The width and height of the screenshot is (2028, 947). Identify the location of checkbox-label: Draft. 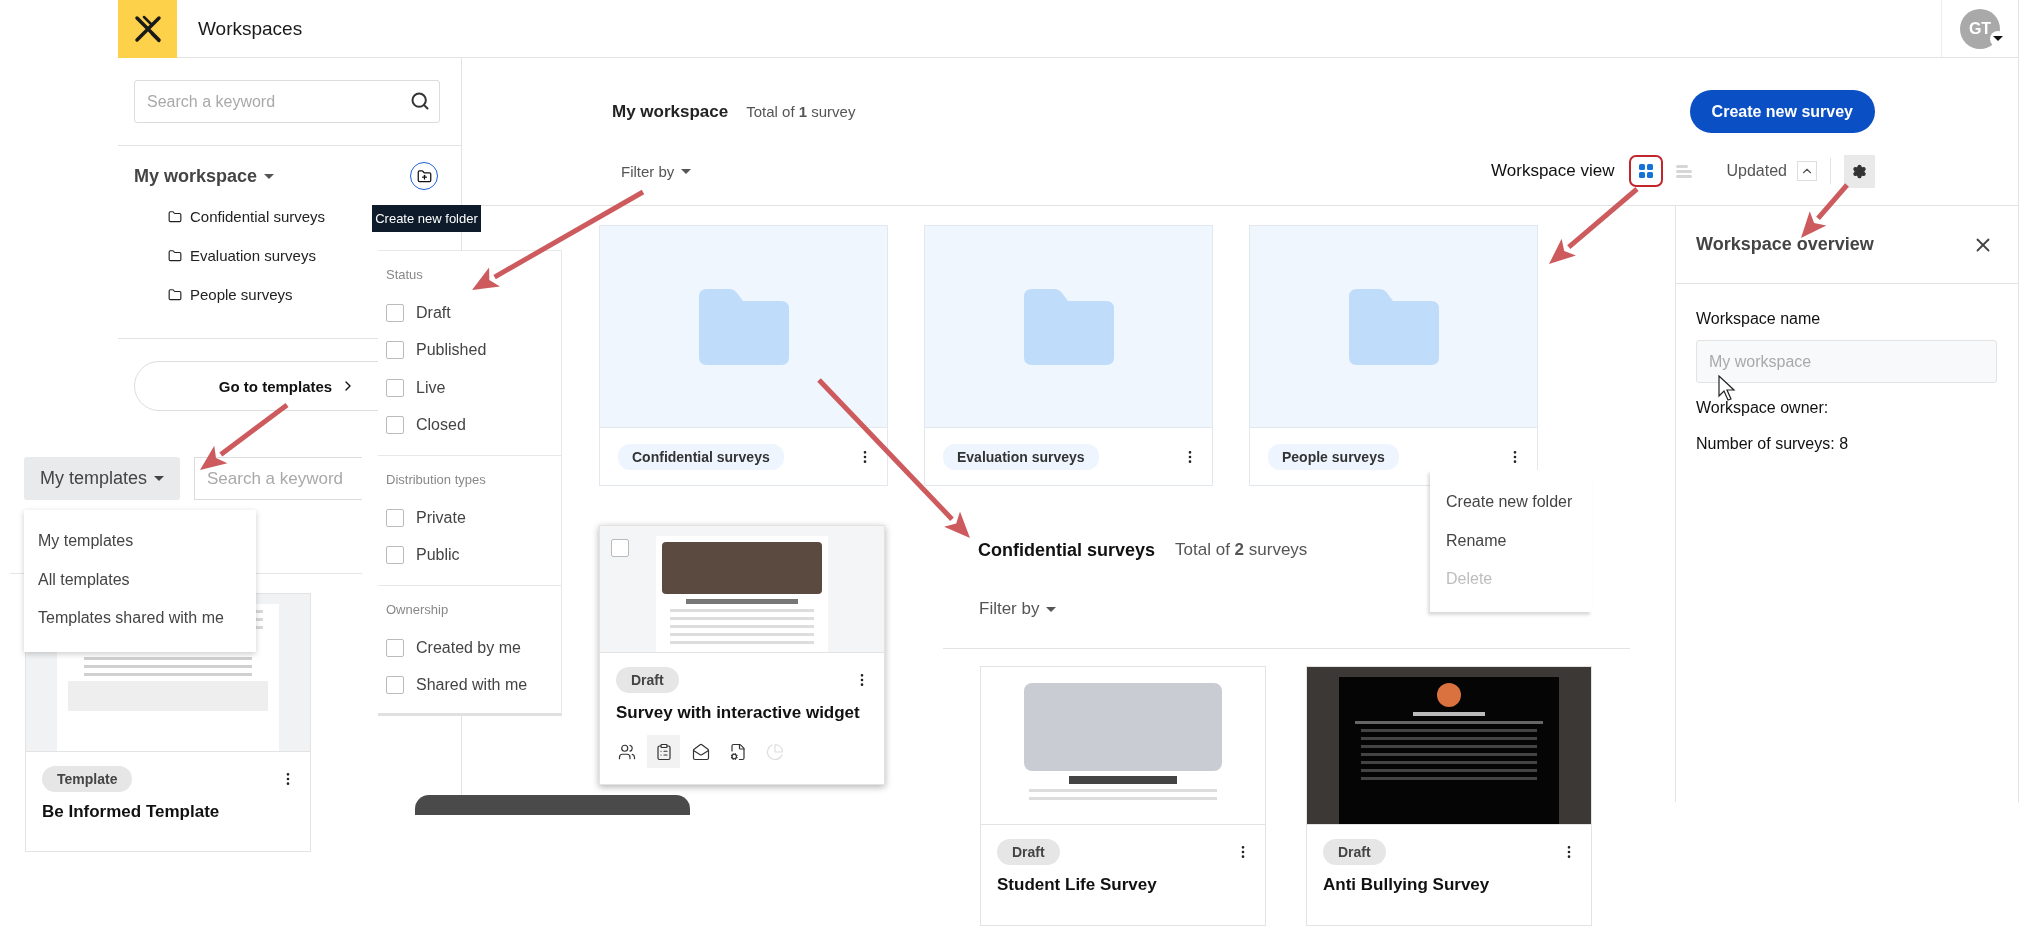
(433, 312).